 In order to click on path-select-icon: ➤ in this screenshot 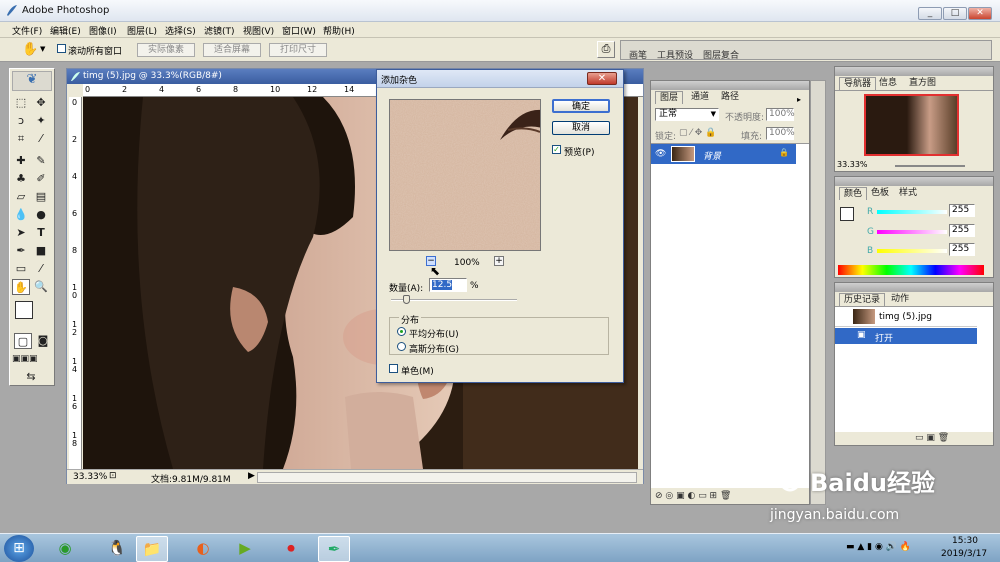, I will do `click(21, 233)`.